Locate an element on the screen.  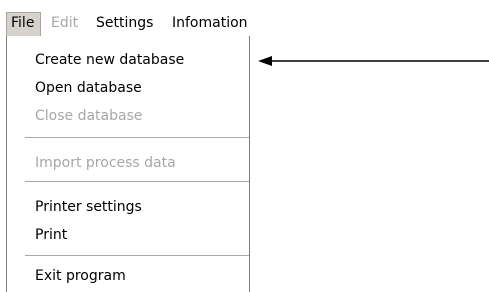
menu-item-create-new-database: Create new database is located at coordinates (109, 60).